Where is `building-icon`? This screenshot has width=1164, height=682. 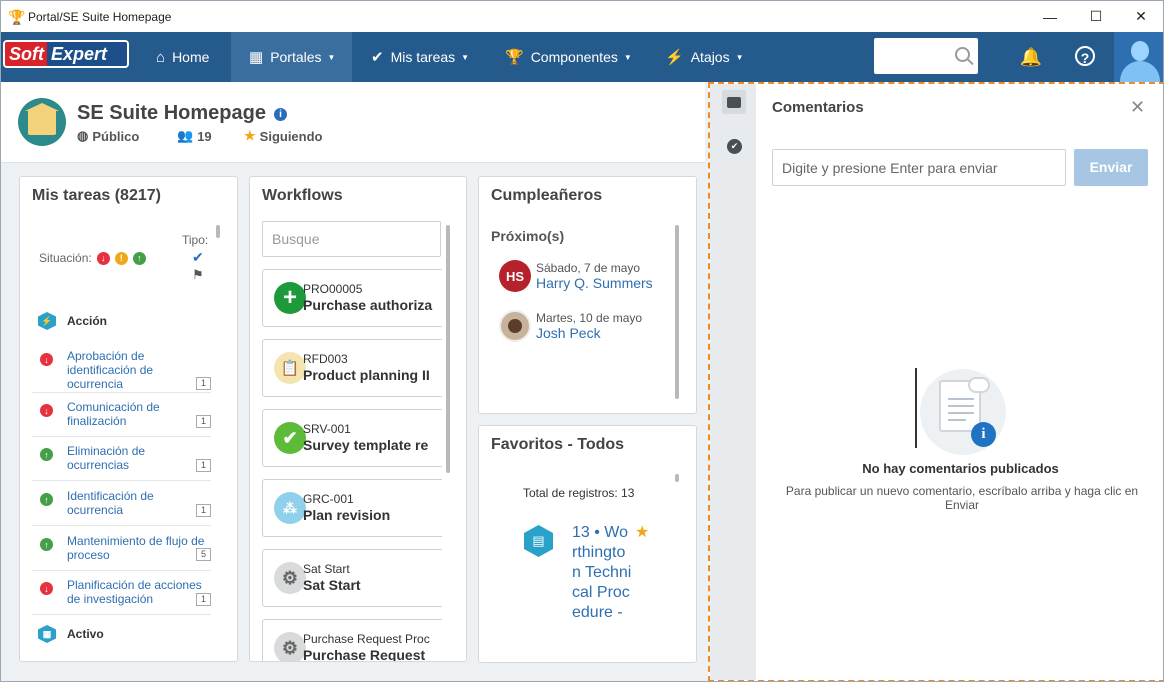 building-icon is located at coordinates (42, 122).